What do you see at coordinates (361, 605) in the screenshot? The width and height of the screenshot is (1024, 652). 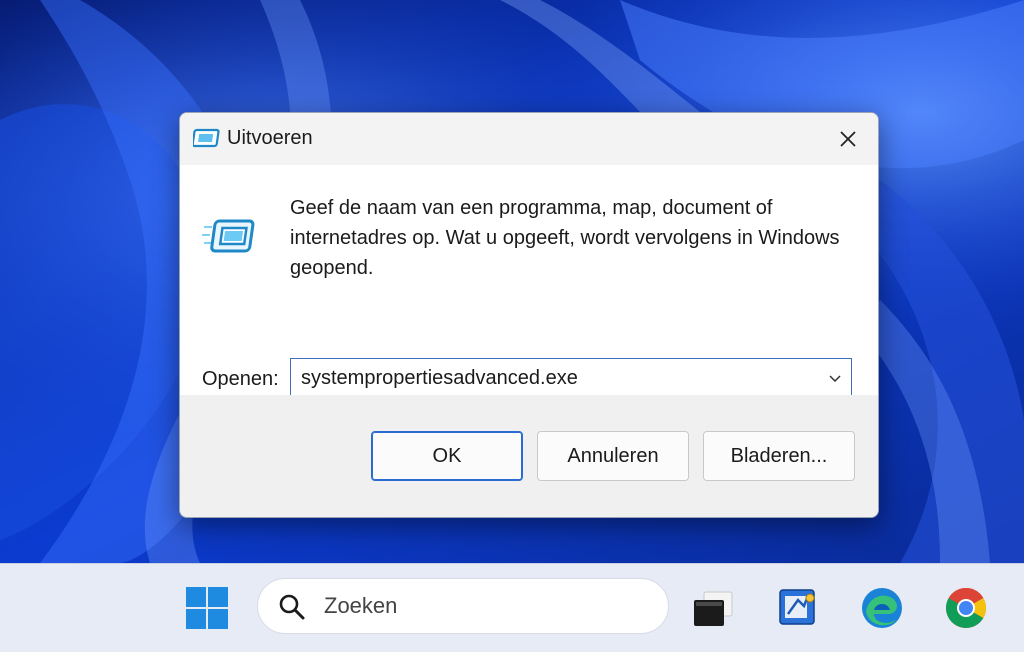 I see `search-placeholder: Zoeken` at bounding box center [361, 605].